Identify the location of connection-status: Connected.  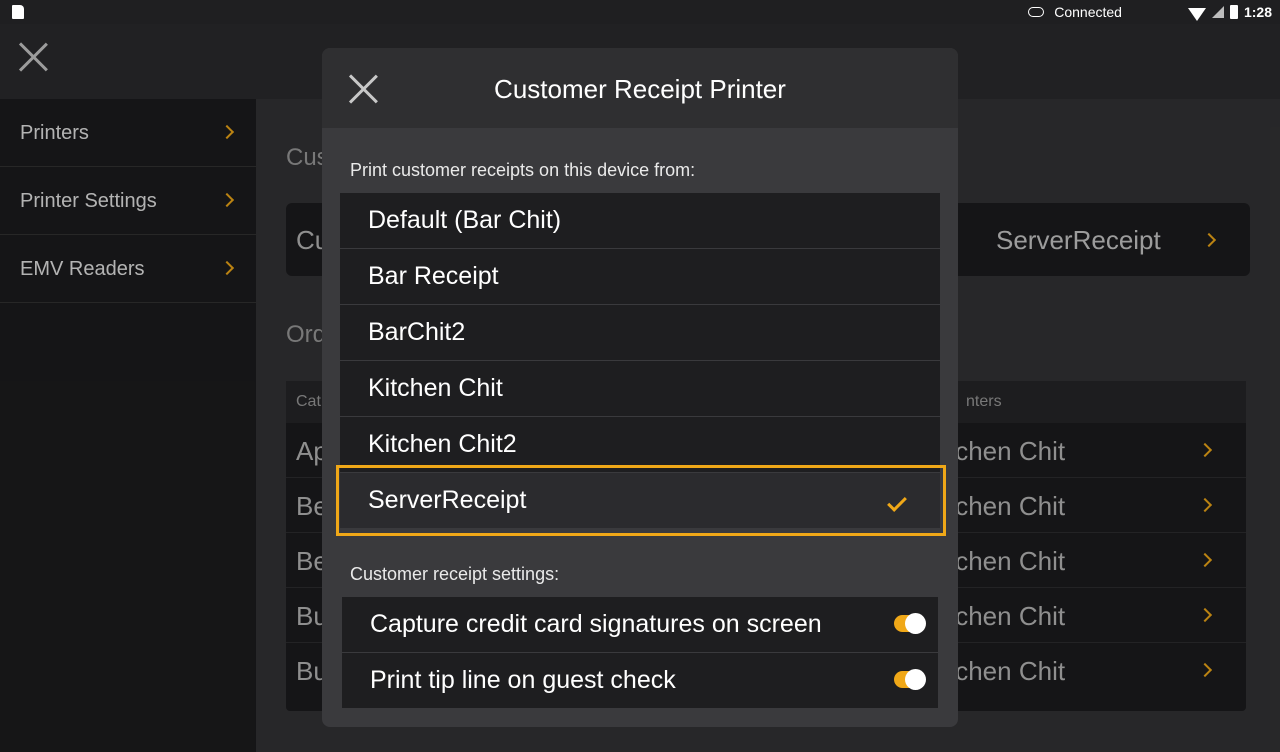
(1088, 12).